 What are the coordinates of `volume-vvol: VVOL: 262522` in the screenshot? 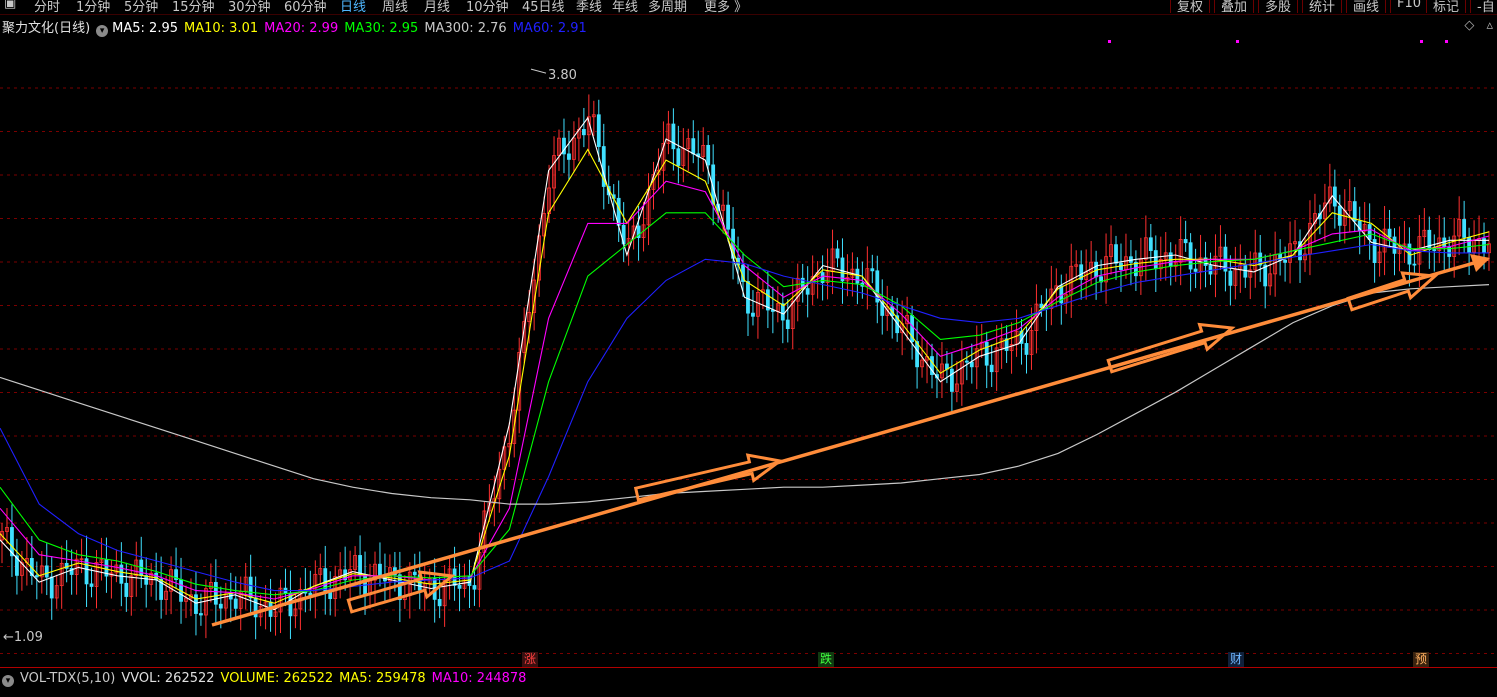 It's located at (168, 678).